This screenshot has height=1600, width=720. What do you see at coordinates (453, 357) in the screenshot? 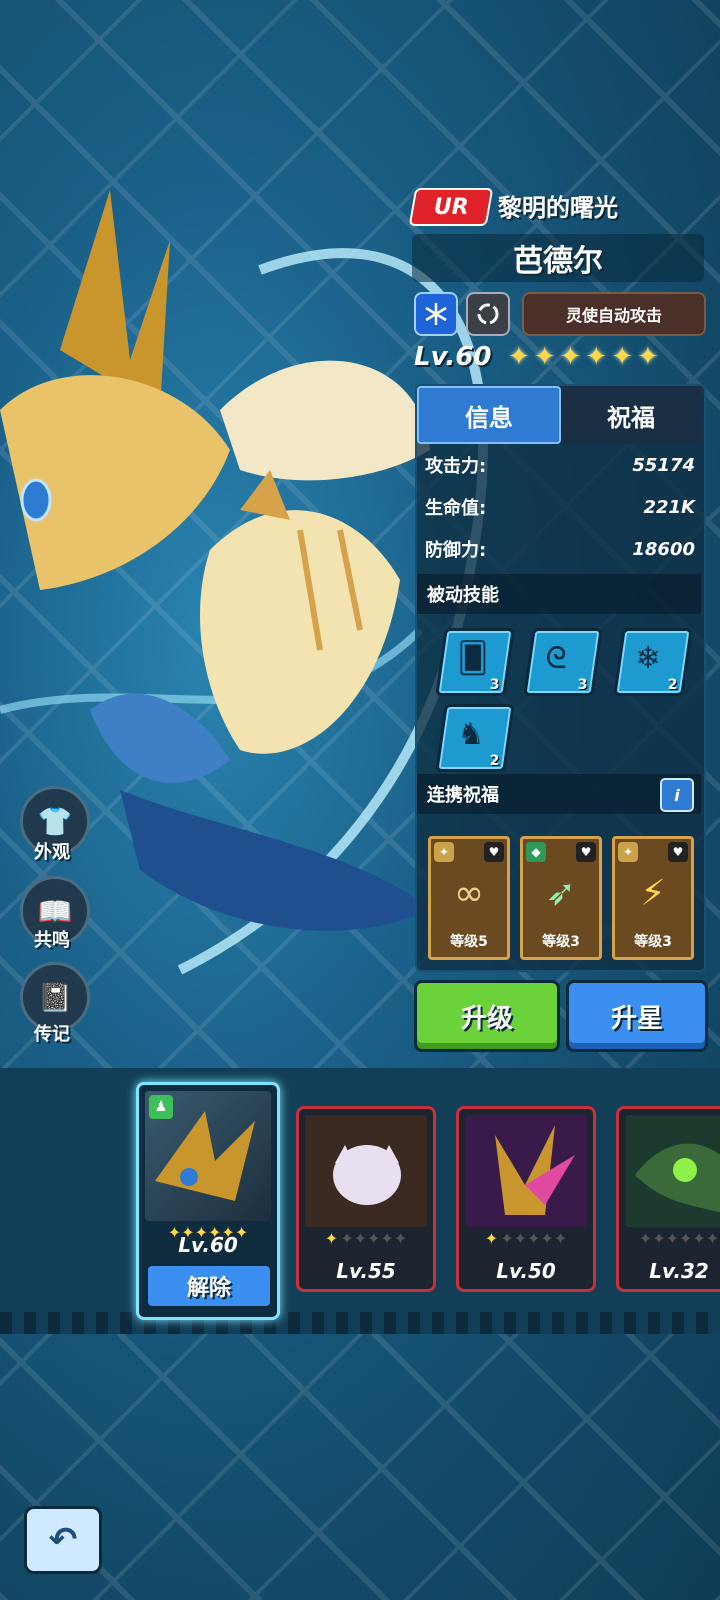
I see `hero-level: Lv.60` at bounding box center [453, 357].